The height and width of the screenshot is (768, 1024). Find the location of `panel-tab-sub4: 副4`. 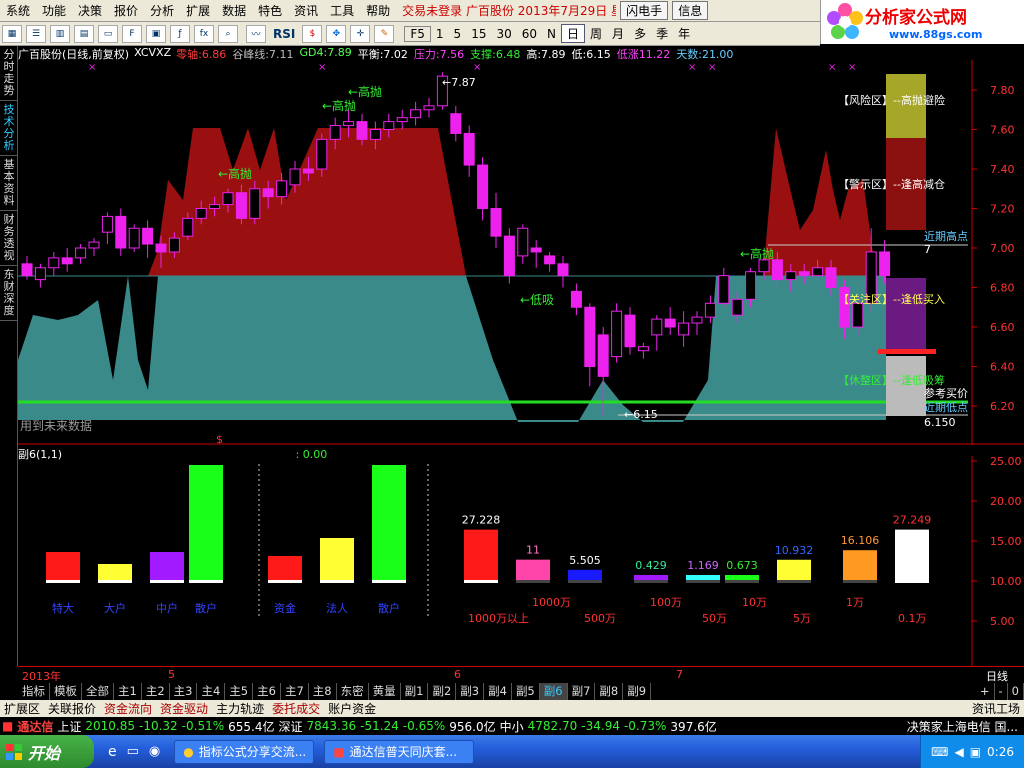

panel-tab-sub4: 副4 is located at coordinates (498, 691).